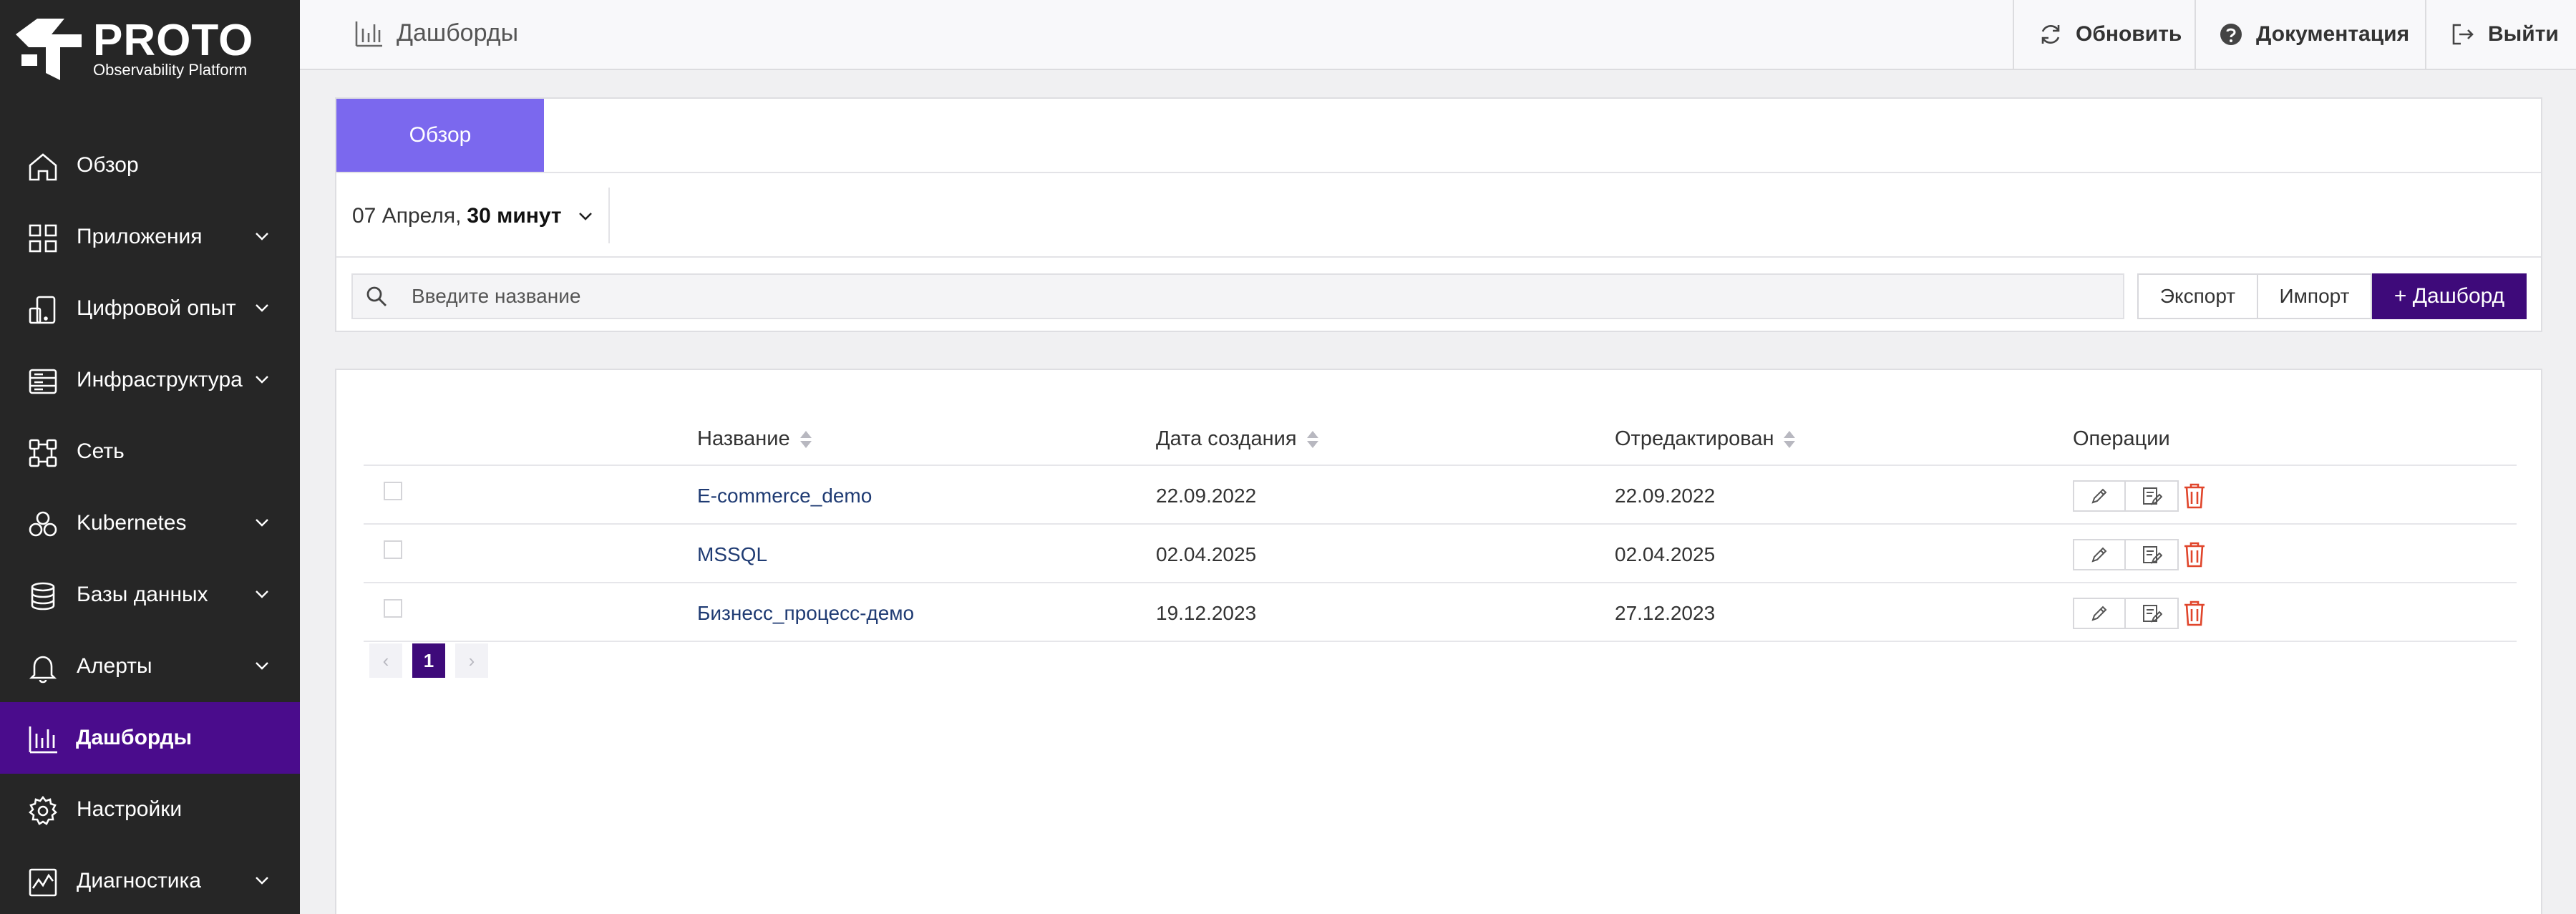 The height and width of the screenshot is (914, 2576). I want to click on column-header-operations: Операции, so click(2121, 439).